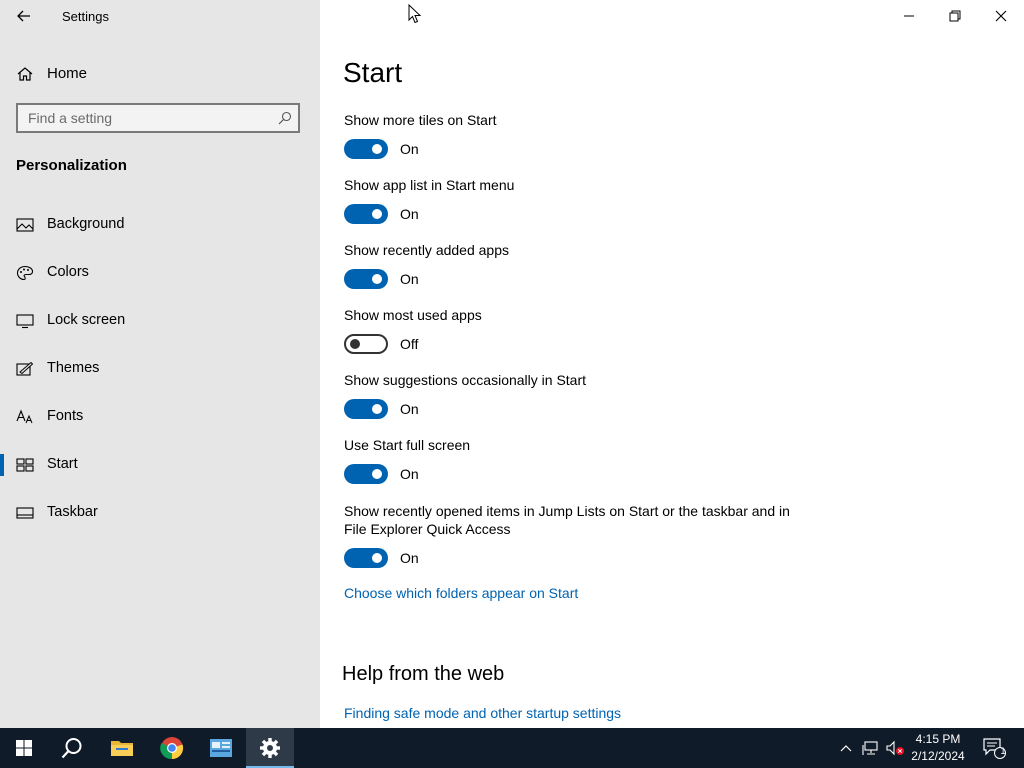 This screenshot has height=768, width=1024. Describe the element at coordinates (366, 279) in the screenshot. I see `toggle-recently-added` at that location.